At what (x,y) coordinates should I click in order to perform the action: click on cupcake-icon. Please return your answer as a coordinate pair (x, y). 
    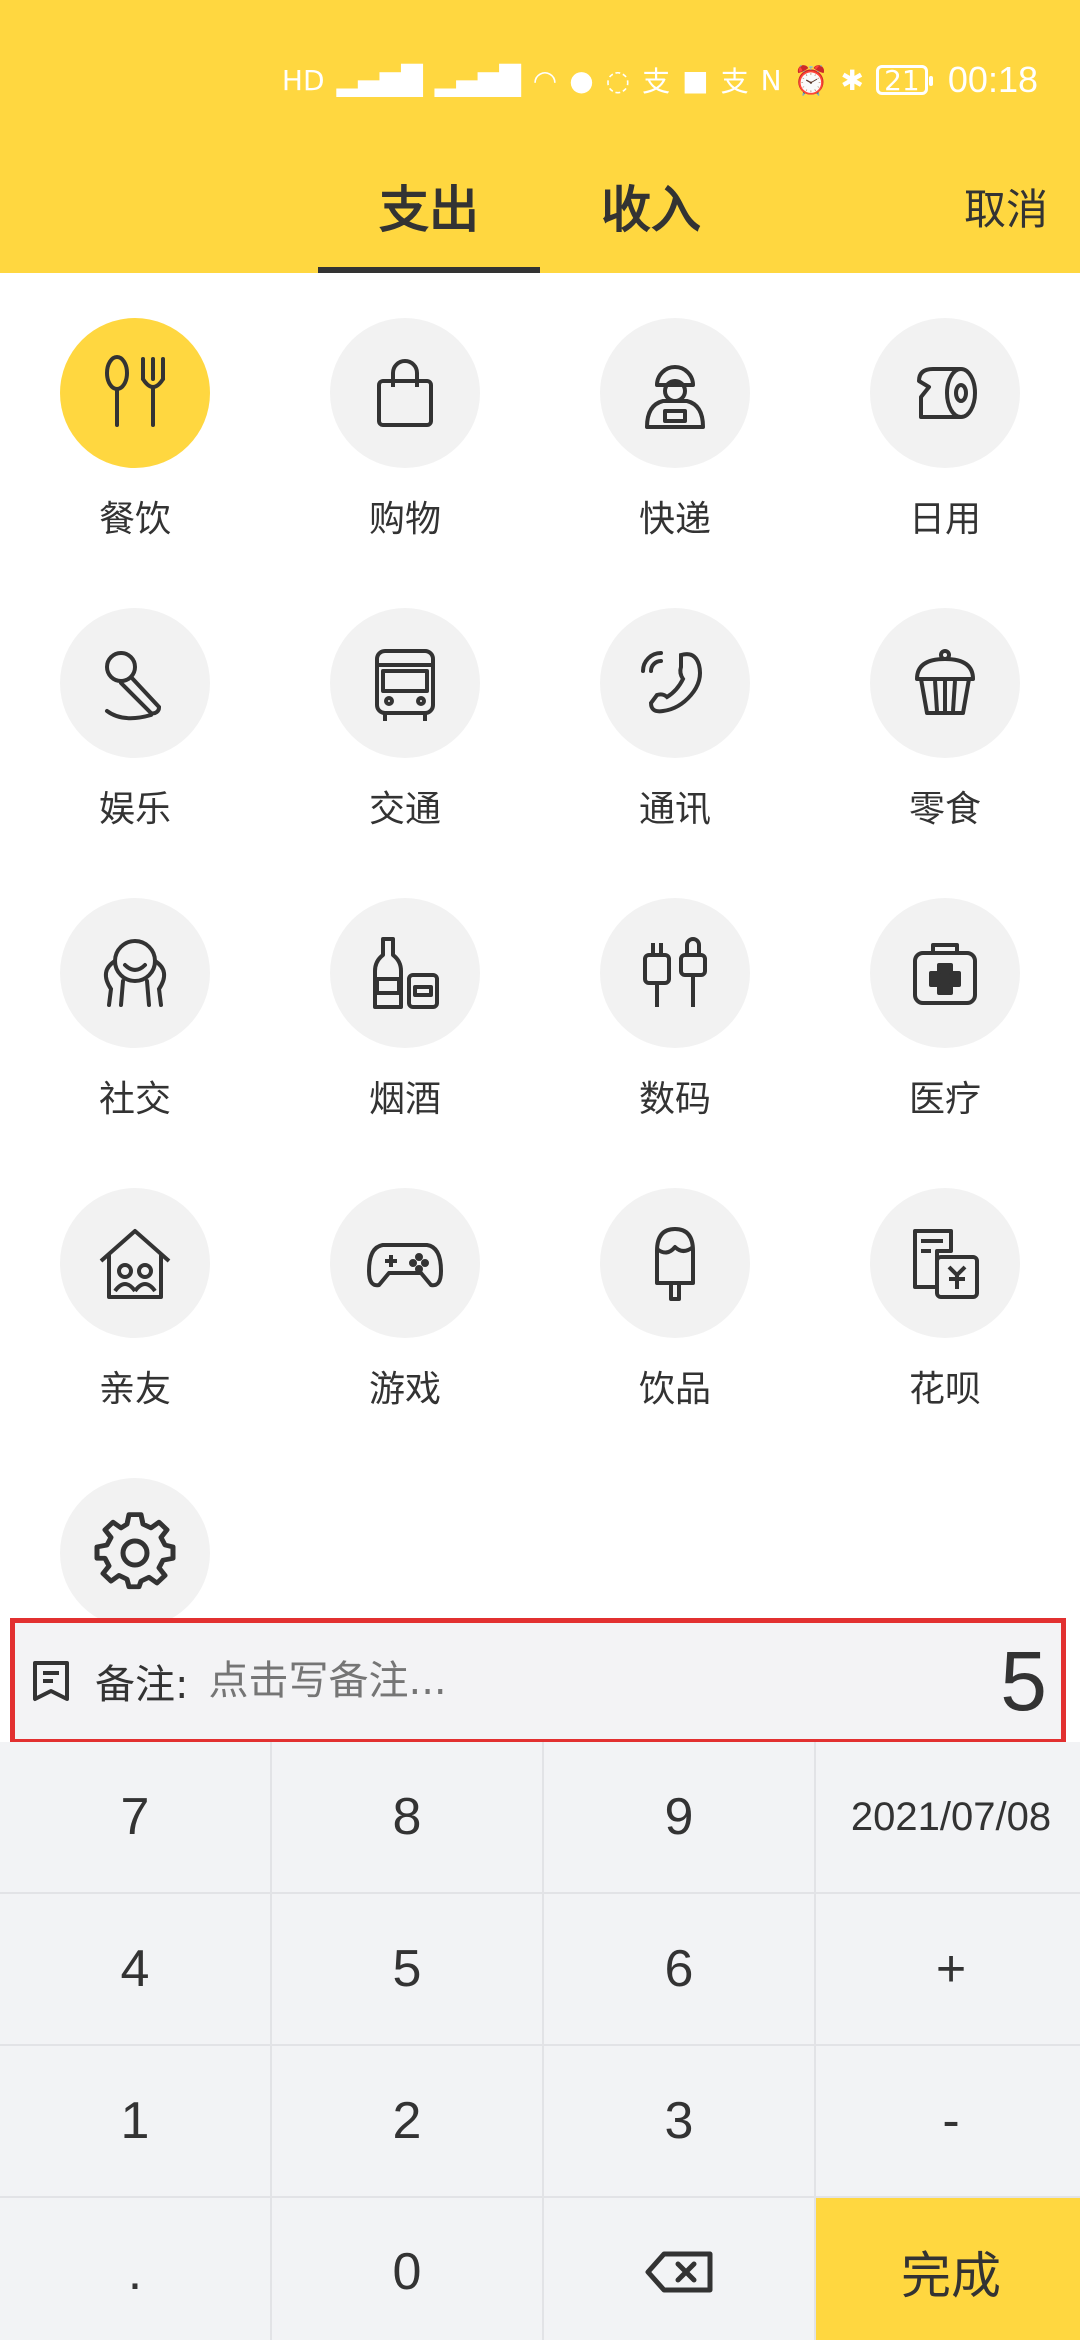
    Looking at the image, I should click on (945, 682).